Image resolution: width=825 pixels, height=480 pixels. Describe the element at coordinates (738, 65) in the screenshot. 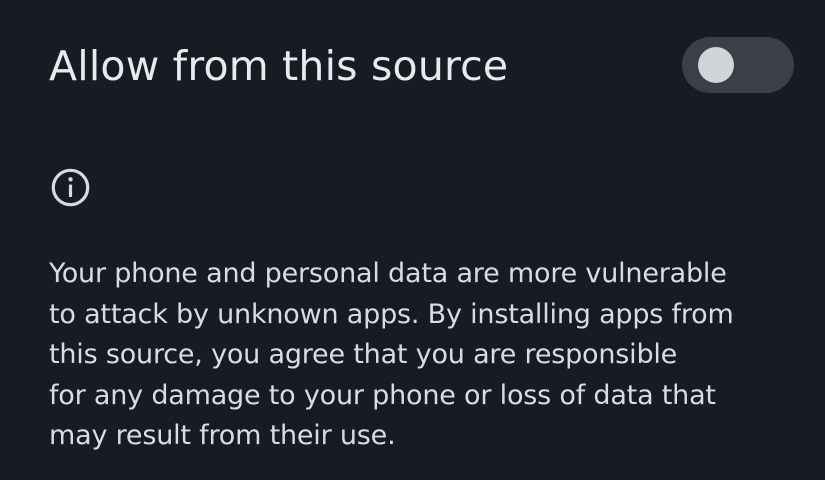

I see `allow-source-toggle` at that location.